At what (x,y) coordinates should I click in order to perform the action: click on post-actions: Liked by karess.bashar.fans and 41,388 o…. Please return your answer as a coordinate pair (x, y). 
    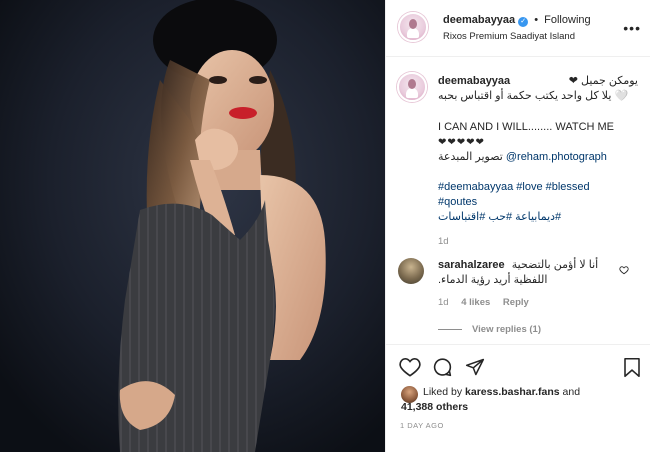
    Looking at the image, I should click on (518, 398).